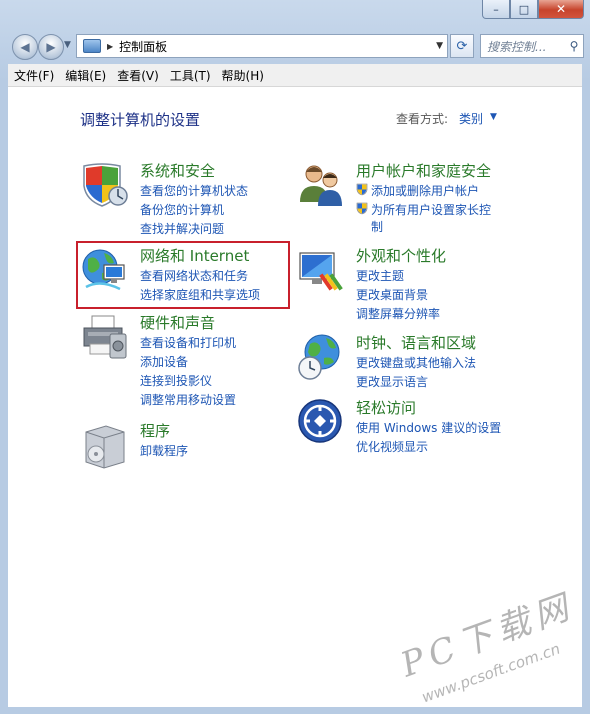 This screenshot has width=590, height=714. Describe the element at coordinates (295, 75) in the screenshot. I see `menu-bar: 文件(F) 编辑(E) 查看(V) 工具(T) 帮助(H)` at that location.